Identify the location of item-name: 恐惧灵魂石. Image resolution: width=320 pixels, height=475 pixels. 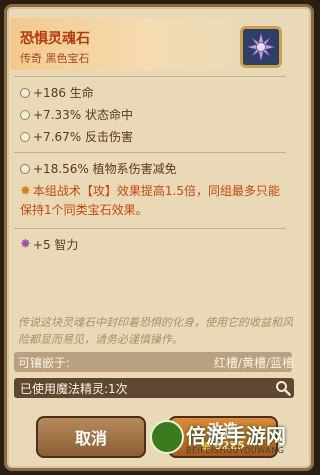
(55, 39).